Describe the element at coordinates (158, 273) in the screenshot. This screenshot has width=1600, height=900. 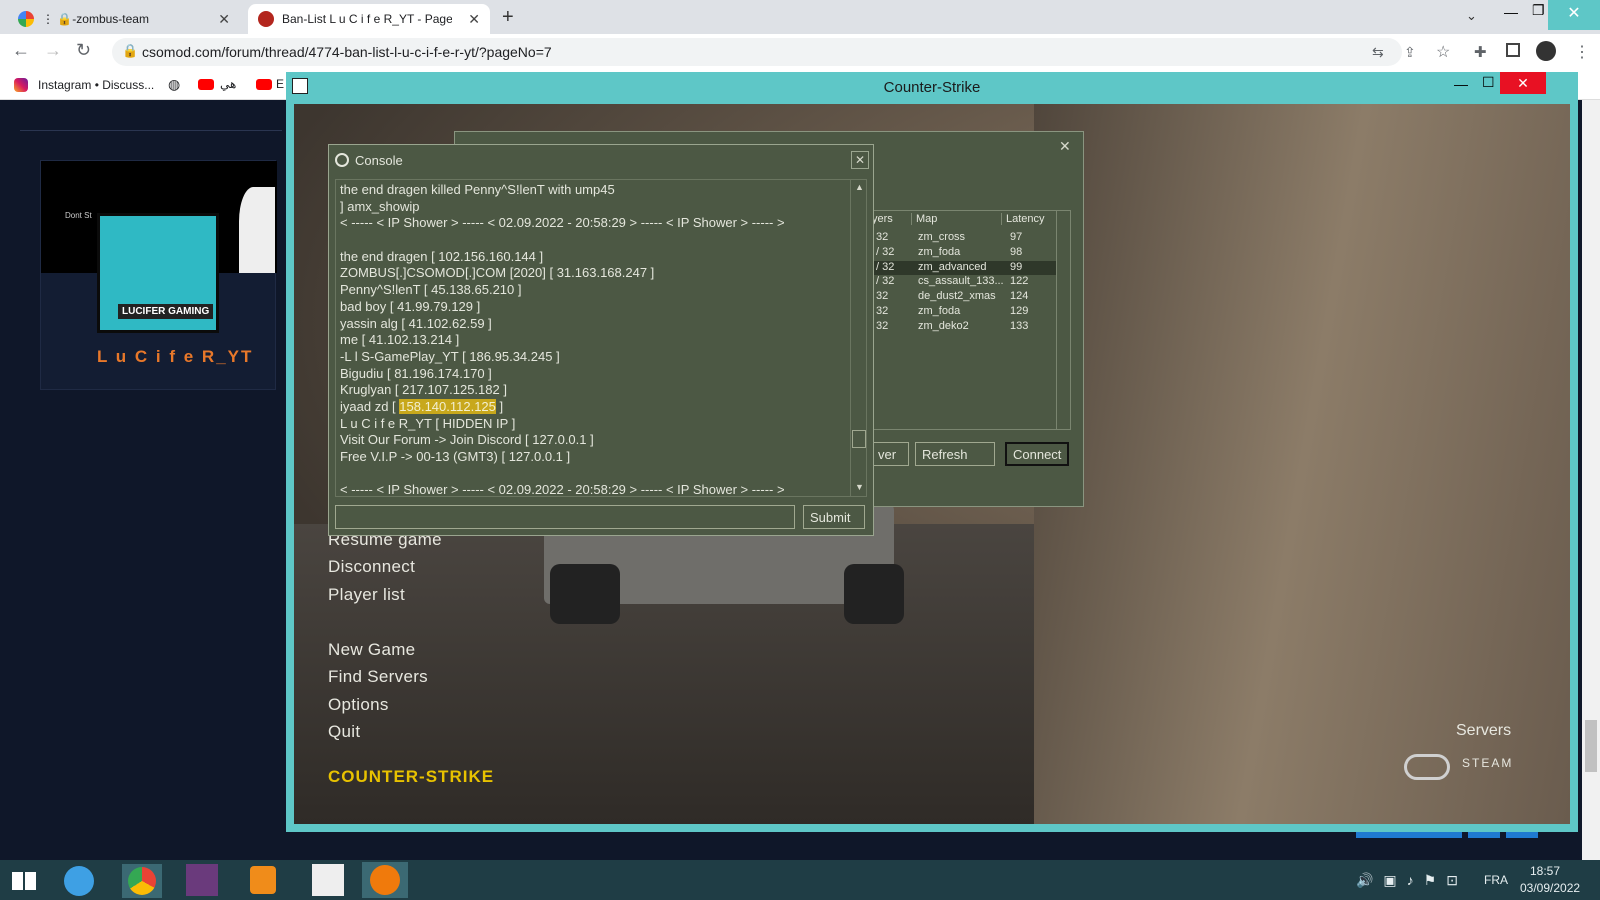
I see `avatar: LUCIFER GAMING` at that location.